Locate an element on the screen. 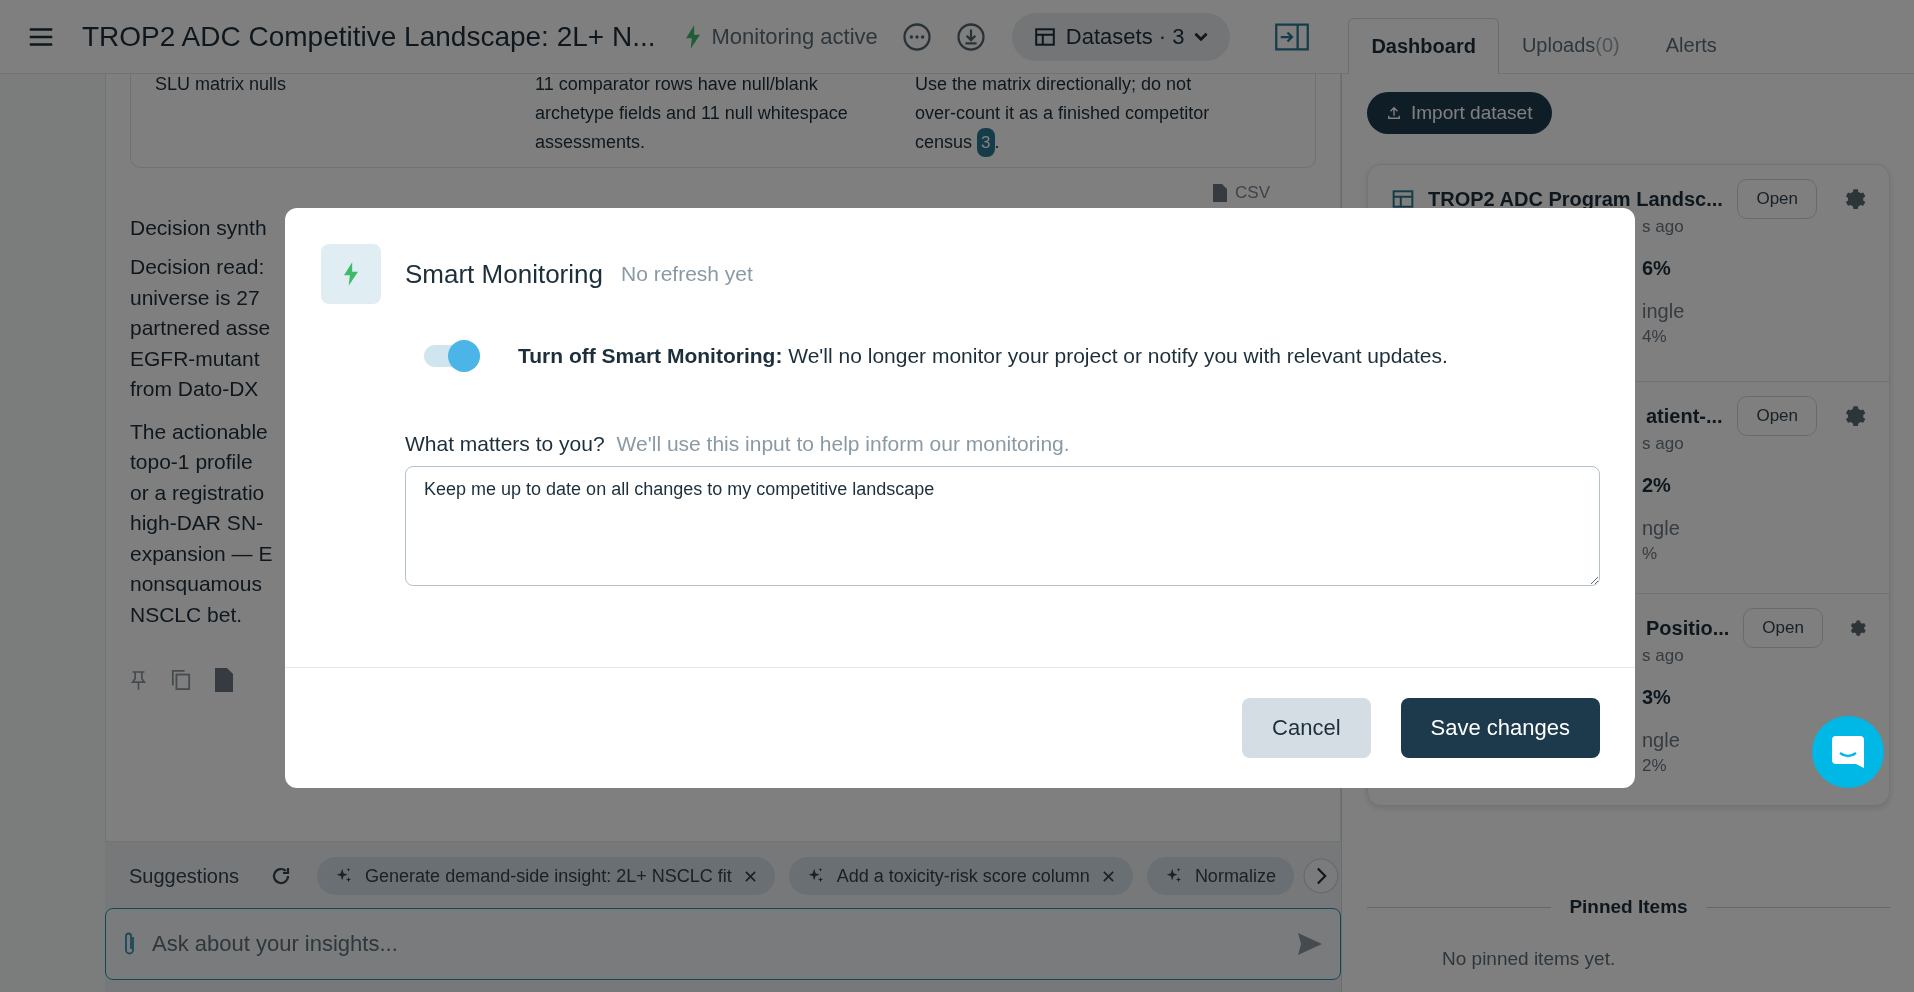 Image resolution: width=1914 pixels, height=992 pixels. section-heading: Decision synth is located at coordinates (199, 228).